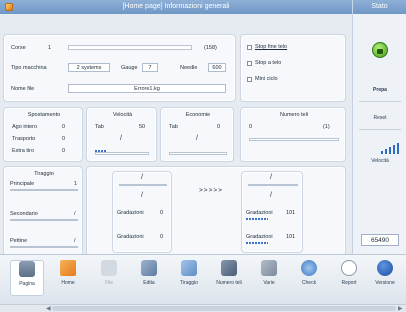 This screenshot has height=312, width=406. What do you see at coordinates (269, 278) in the screenshot?
I see `varie-button: Varie` at bounding box center [269, 278].